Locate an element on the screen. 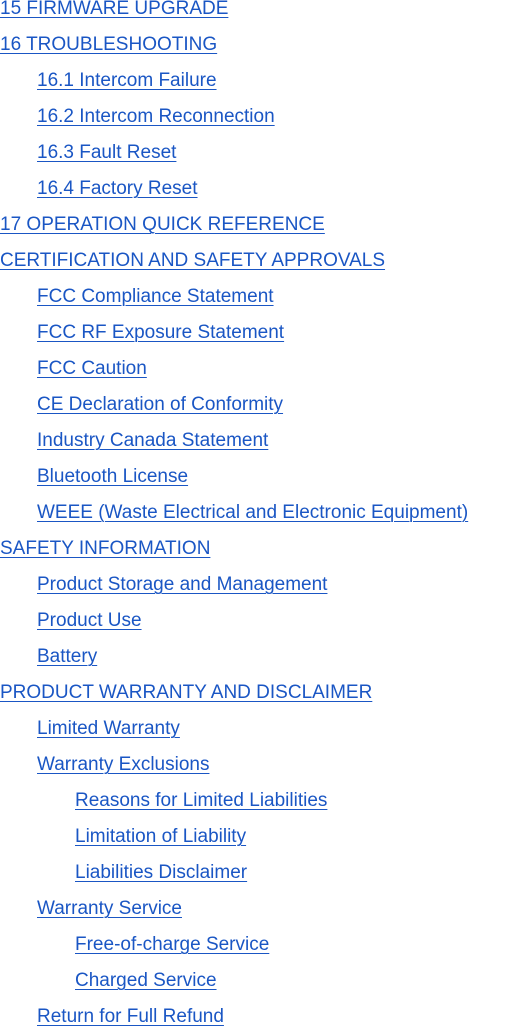  toc-link: Return for Full Refund is located at coordinates (130, 1016).